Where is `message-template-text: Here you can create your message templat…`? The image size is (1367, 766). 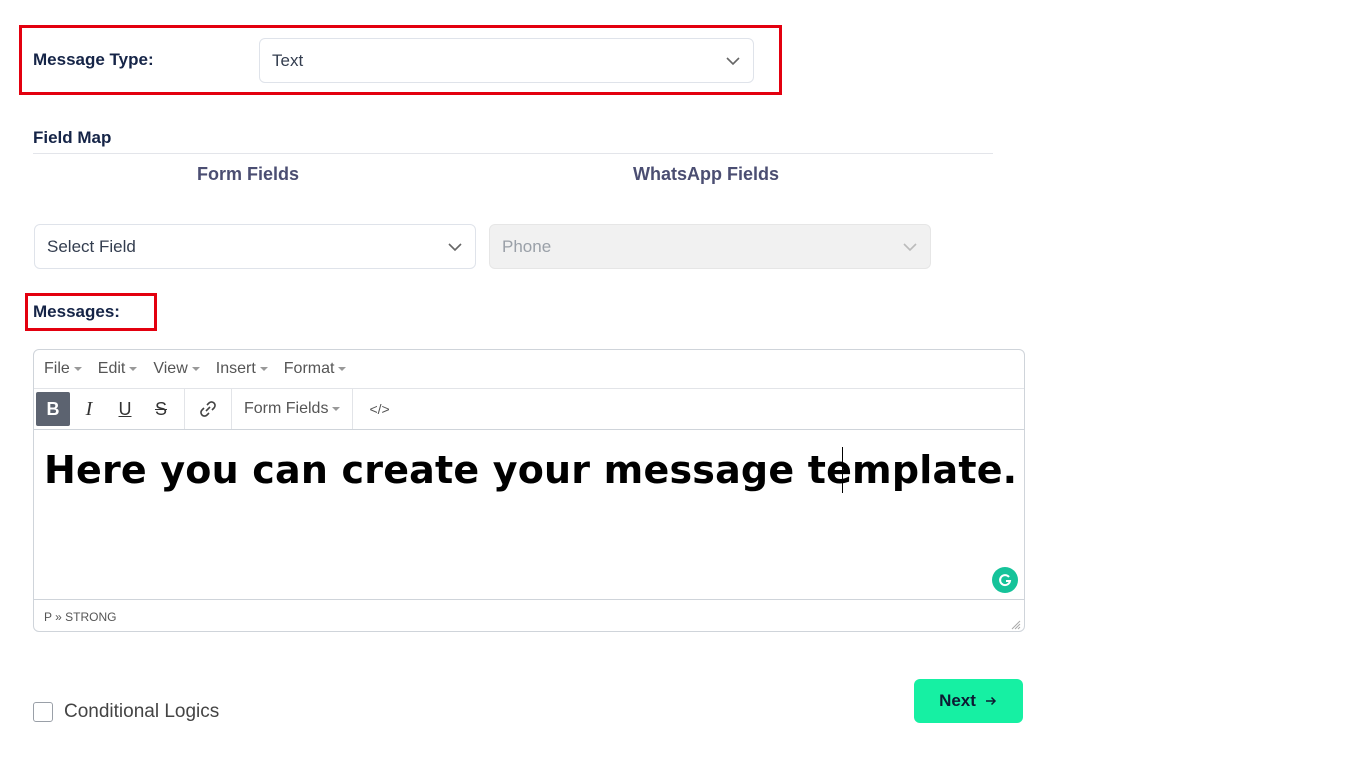 message-template-text: Here you can create your message templat… is located at coordinates (531, 470).